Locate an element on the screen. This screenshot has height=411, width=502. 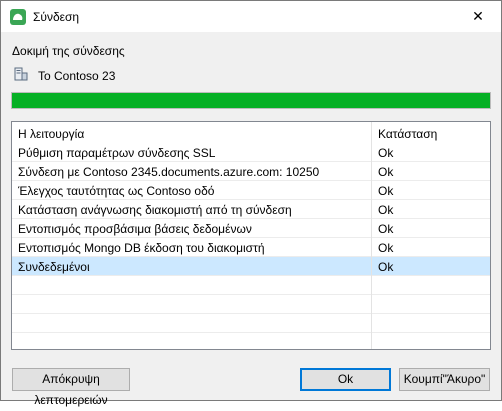
hide-details-button: Απόκρυψη λεπτομερειών is located at coordinates (71, 387).